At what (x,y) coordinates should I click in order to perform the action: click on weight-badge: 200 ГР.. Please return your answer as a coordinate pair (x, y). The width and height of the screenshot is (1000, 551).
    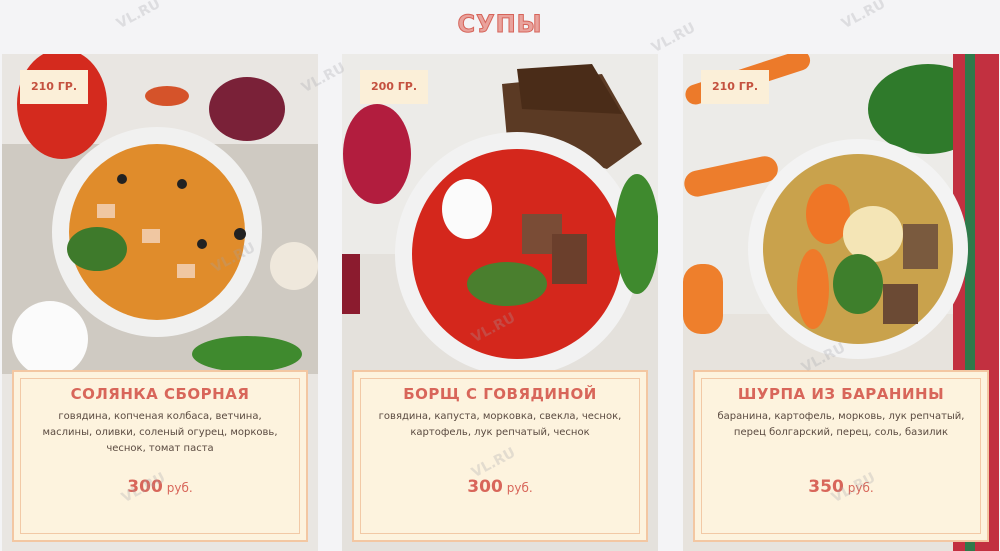
    Looking at the image, I should click on (394, 87).